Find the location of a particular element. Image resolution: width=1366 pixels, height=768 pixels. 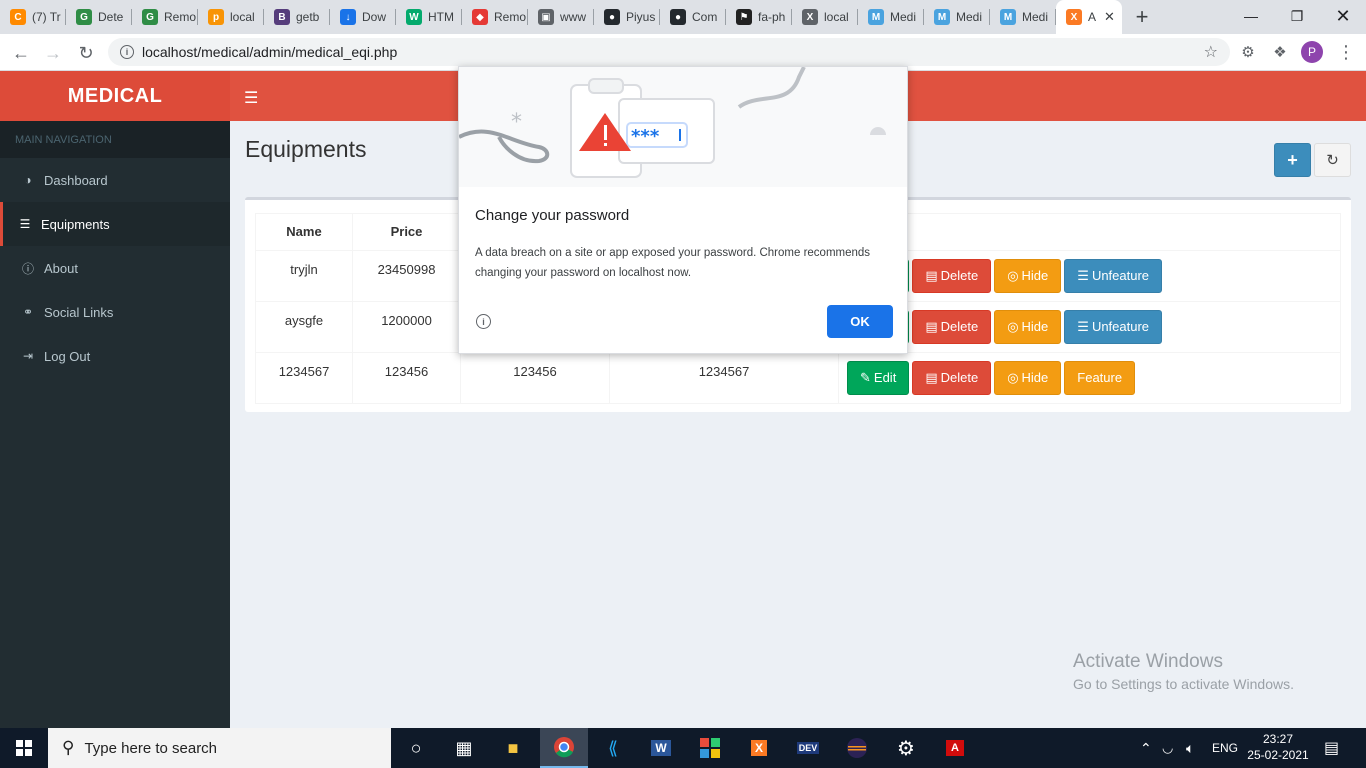

browser-tab: ⚑ fa-ph is located at coordinates (759, 17).